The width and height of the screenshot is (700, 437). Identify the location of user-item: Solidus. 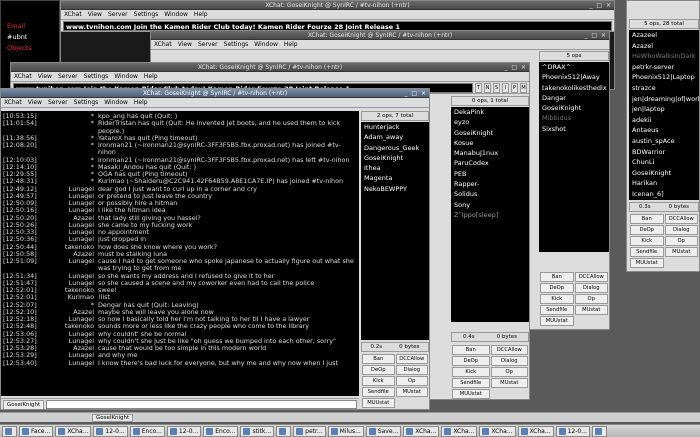
(491, 194).